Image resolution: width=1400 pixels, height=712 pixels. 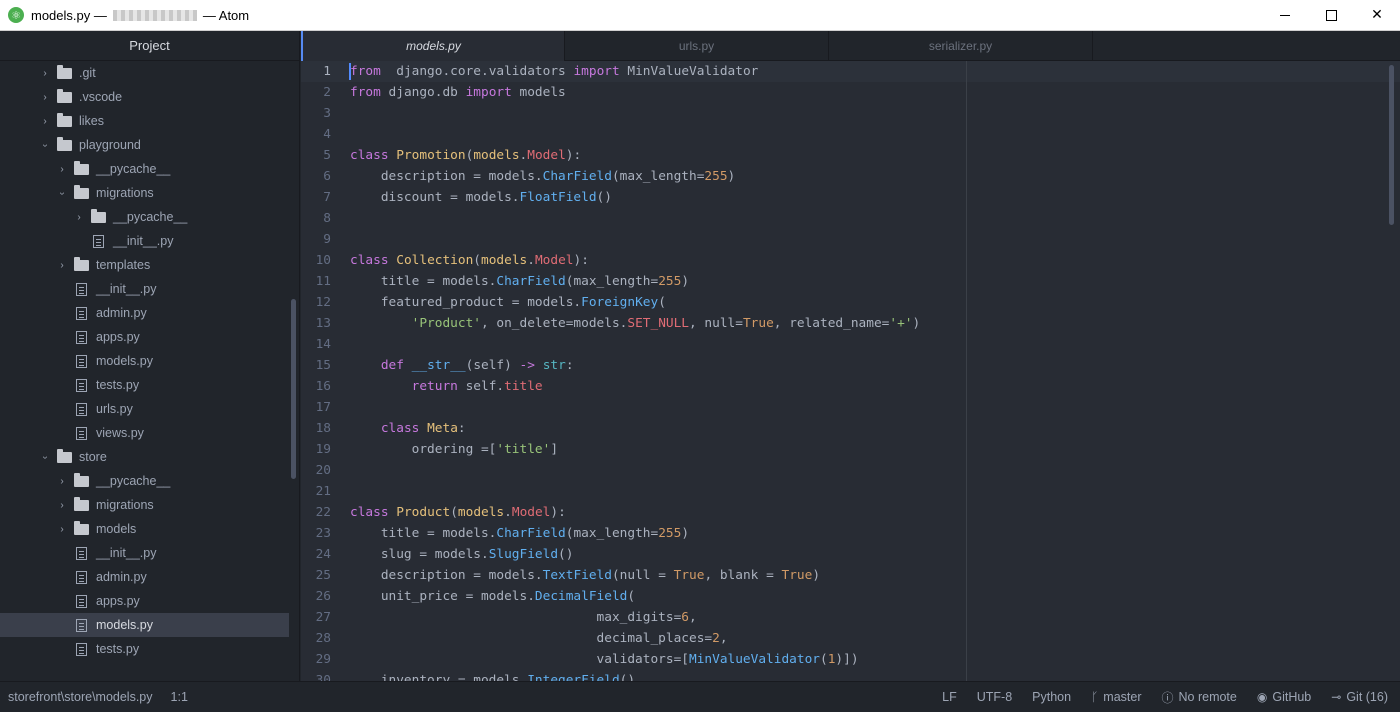 What do you see at coordinates (423, 449) in the screenshot?
I see `code-token: ordering =[` at bounding box center [423, 449].